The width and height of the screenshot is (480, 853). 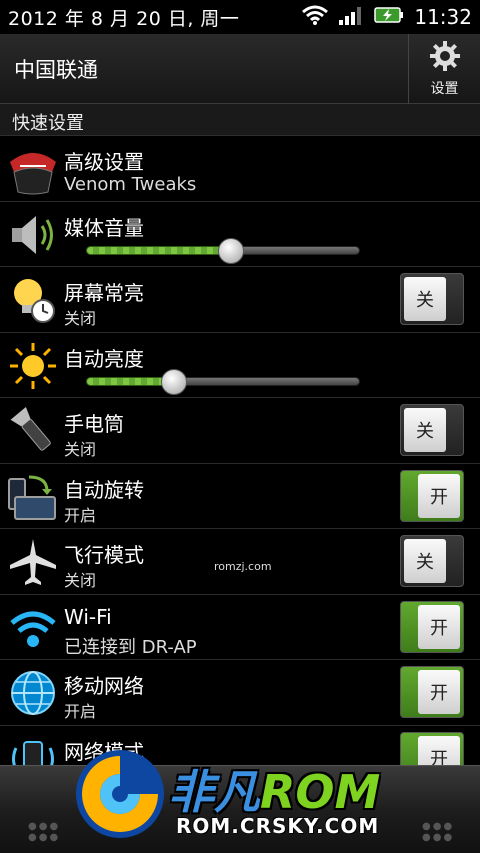 I want to click on list-item-media-volume: 媒体音量, so click(x=240, y=234).